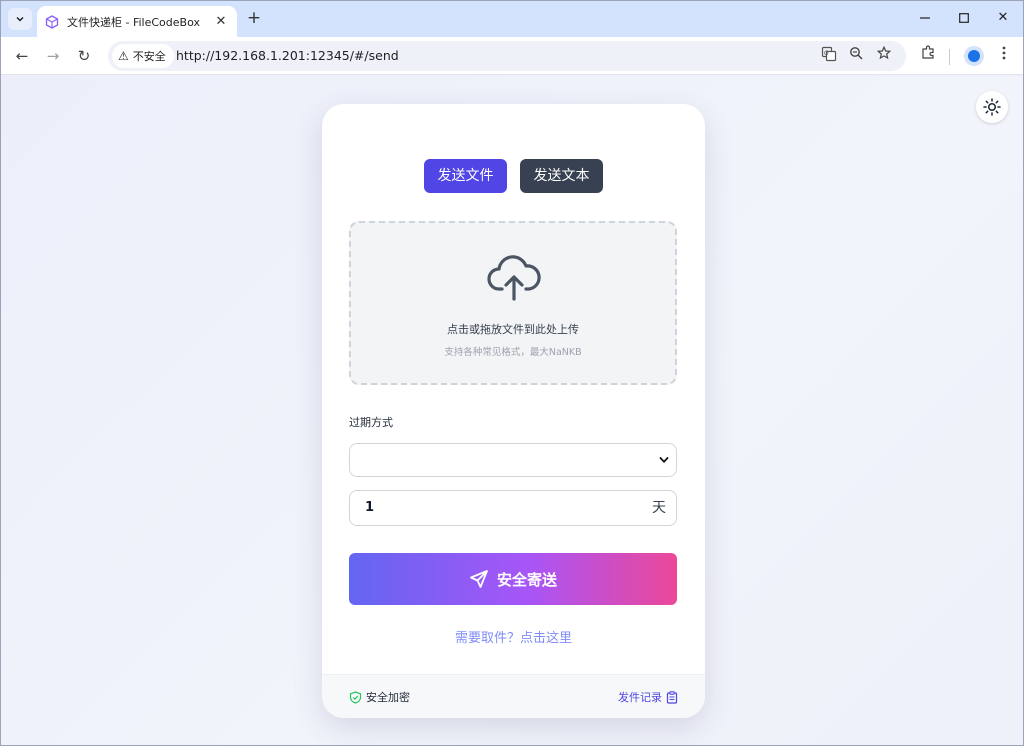 The image size is (1024, 746). What do you see at coordinates (1003, 18) in the screenshot?
I see `close-window-button: ✕` at bounding box center [1003, 18].